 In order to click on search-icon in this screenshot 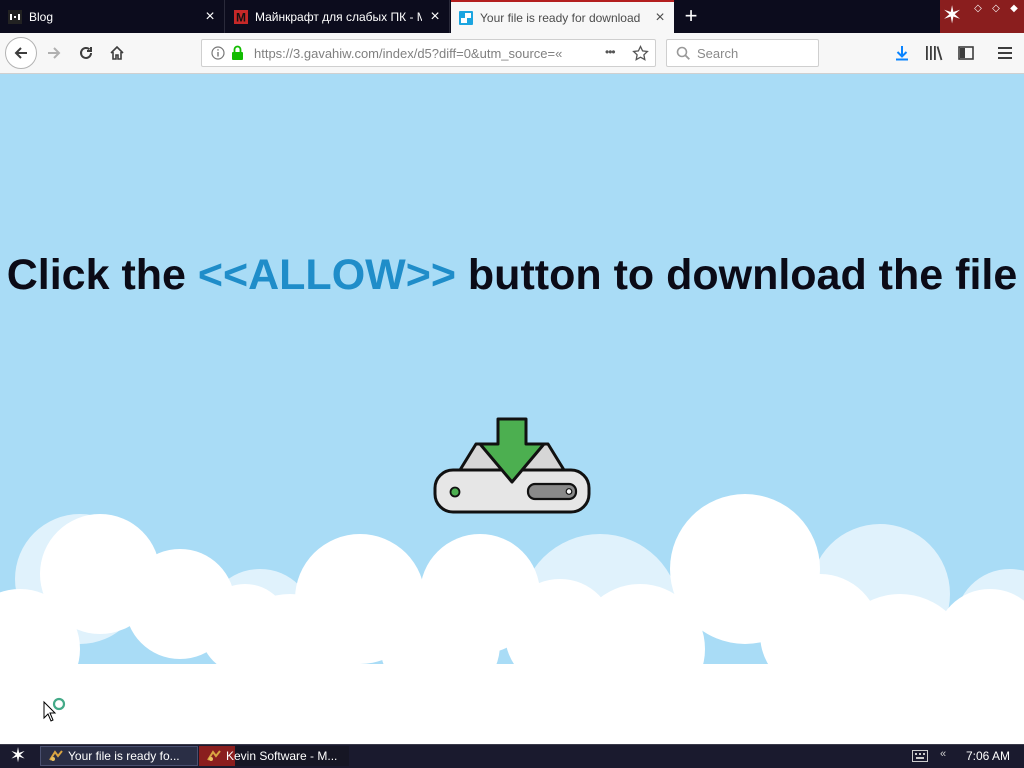, I will do `click(683, 53)`.